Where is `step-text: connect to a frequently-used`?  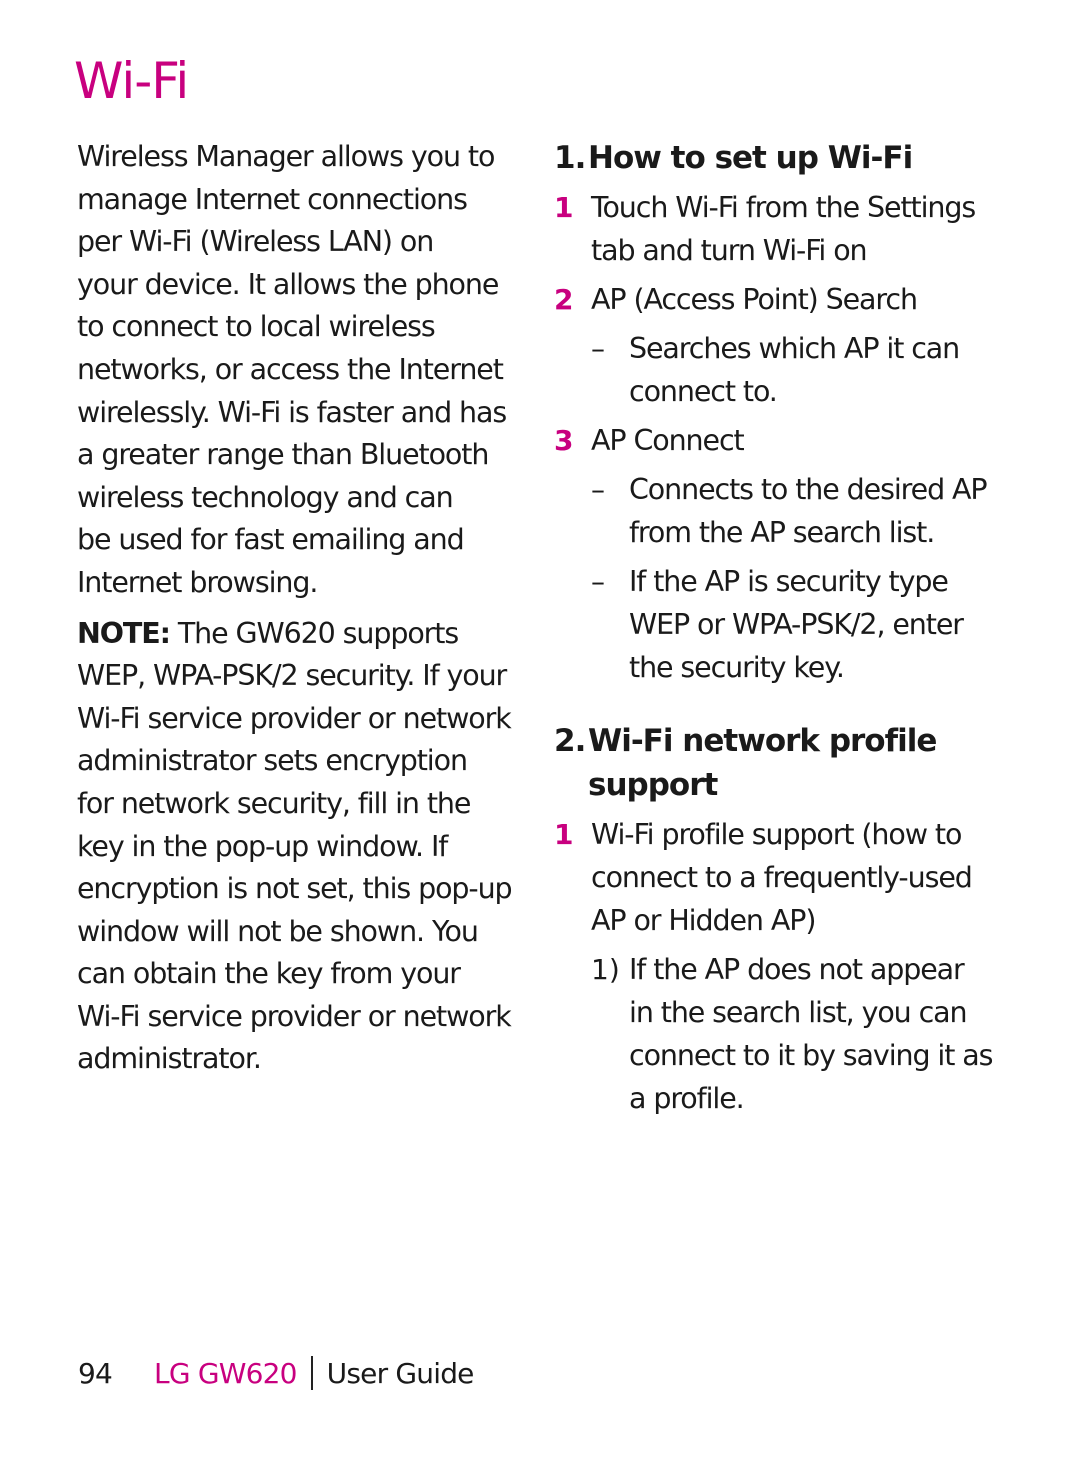 step-text: connect to a frequently-used is located at coordinates (782, 877).